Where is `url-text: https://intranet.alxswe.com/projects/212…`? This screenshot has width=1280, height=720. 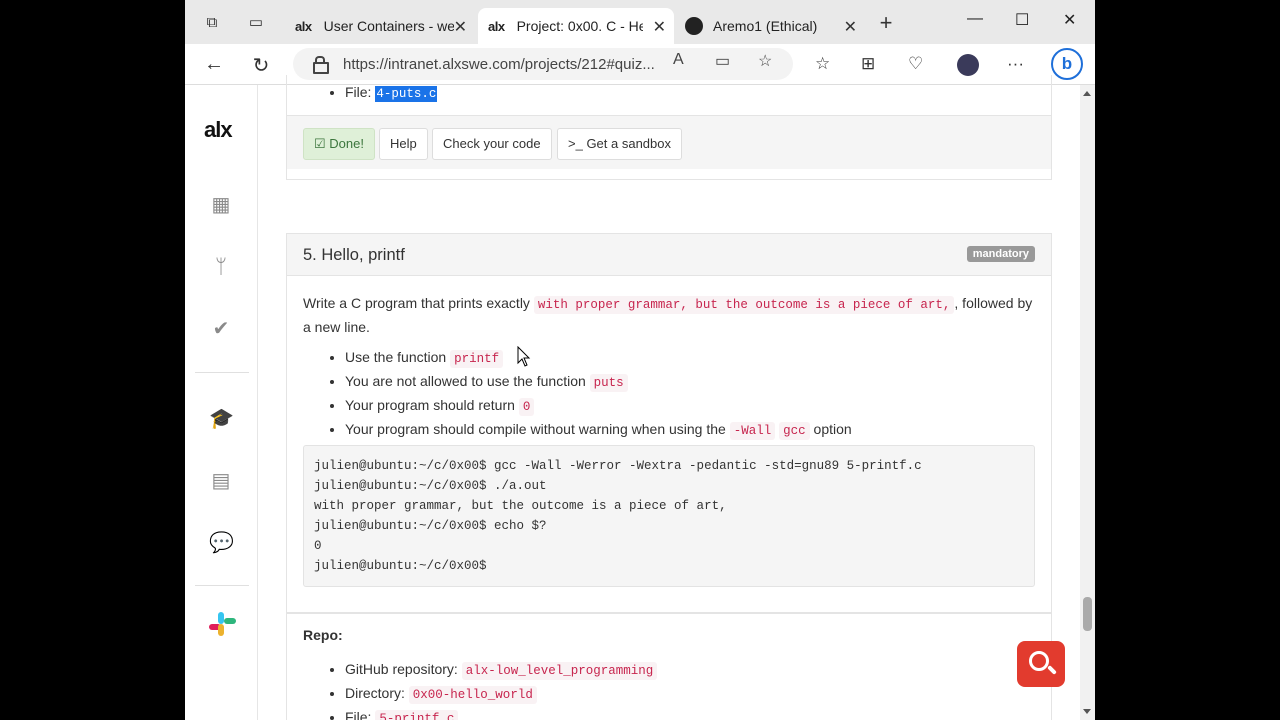
url-text: https://intranet.alxswe.com/projects/212… is located at coordinates (499, 64).